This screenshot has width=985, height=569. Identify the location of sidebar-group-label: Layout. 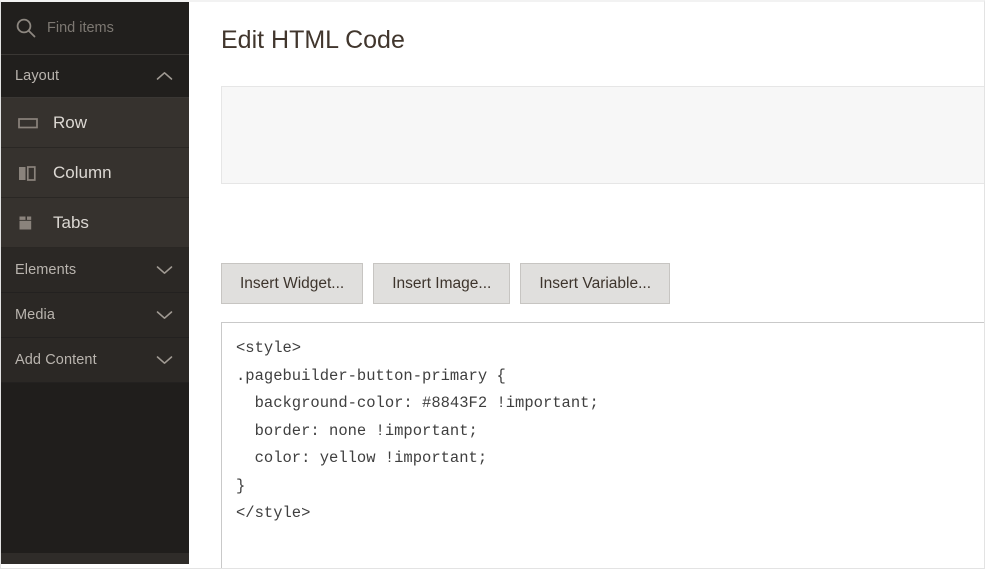
(37, 76).